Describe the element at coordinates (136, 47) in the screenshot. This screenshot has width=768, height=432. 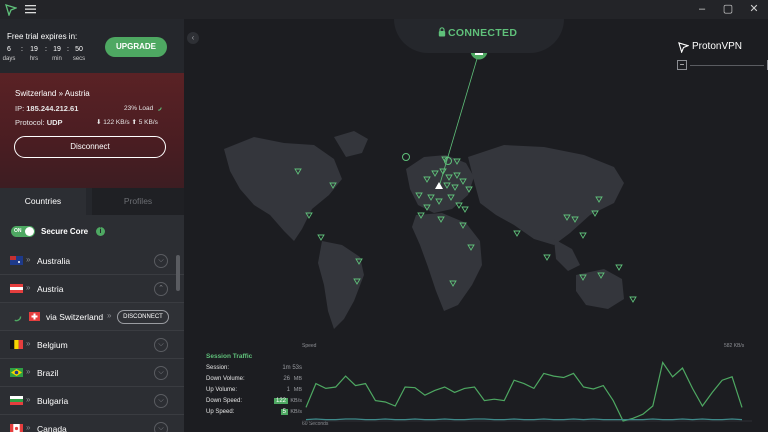
I see `upgrade-button: UPGRADE` at that location.